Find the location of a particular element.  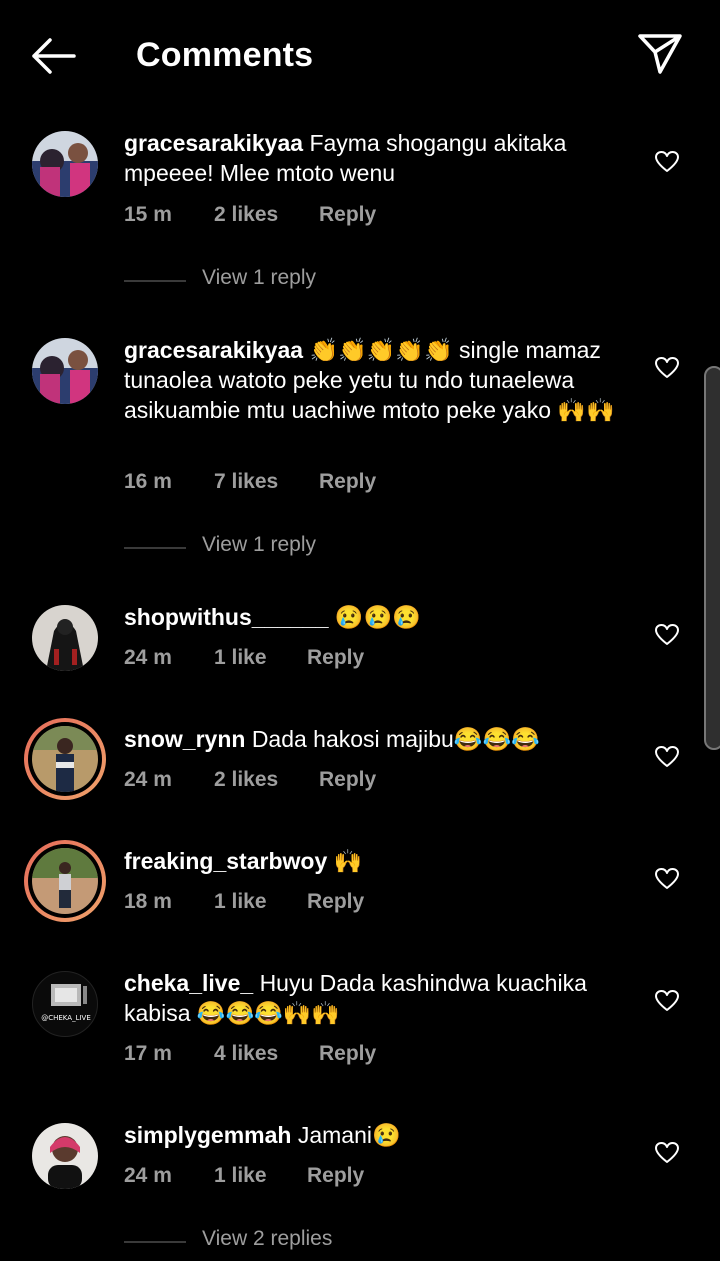

back-button is located at coordinates (52, 56).